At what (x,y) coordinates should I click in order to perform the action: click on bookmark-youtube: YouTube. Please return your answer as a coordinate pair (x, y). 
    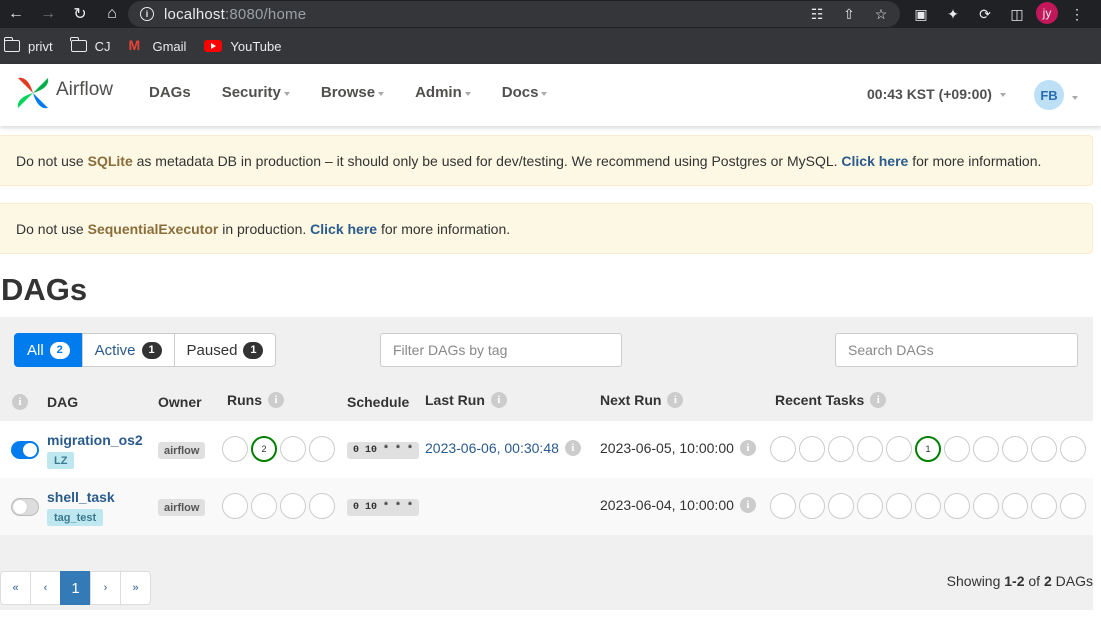
    Looking at the image, I should click on (243, 46).